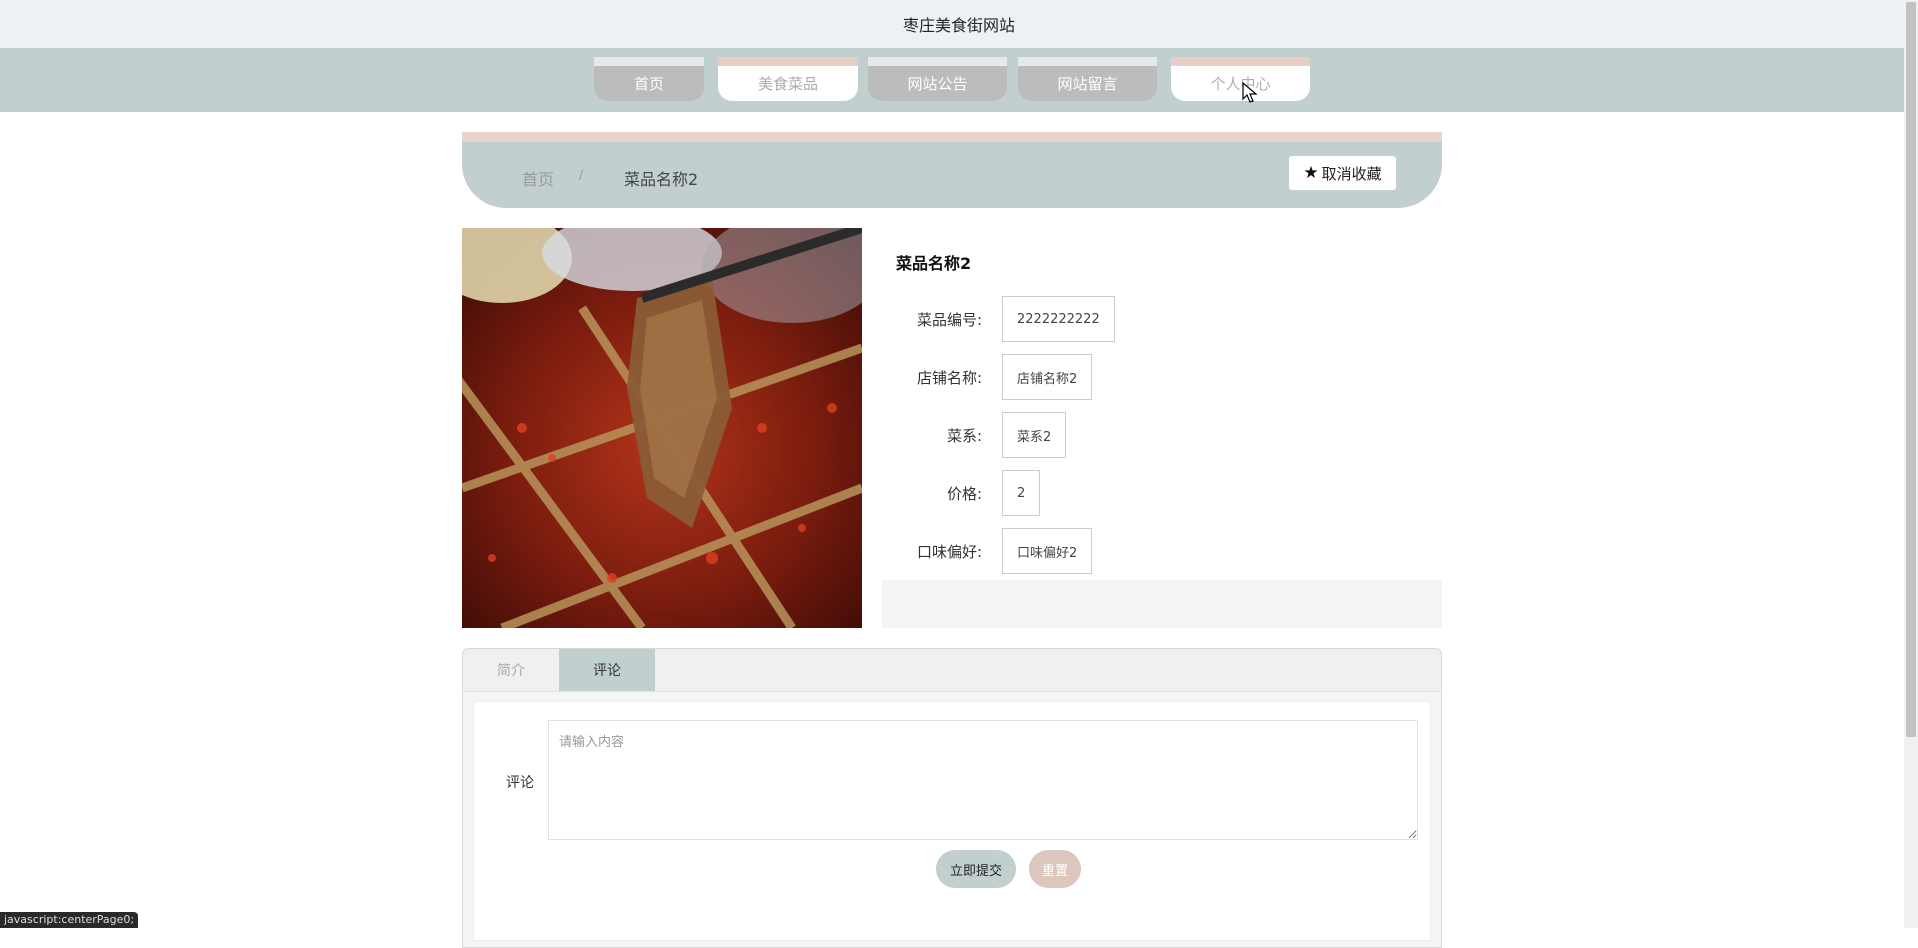  What do you see at coordinates (1047, 377) in the screenshot?
I see `field-value: 店铺名称2` at bounding box center [1047, 377].